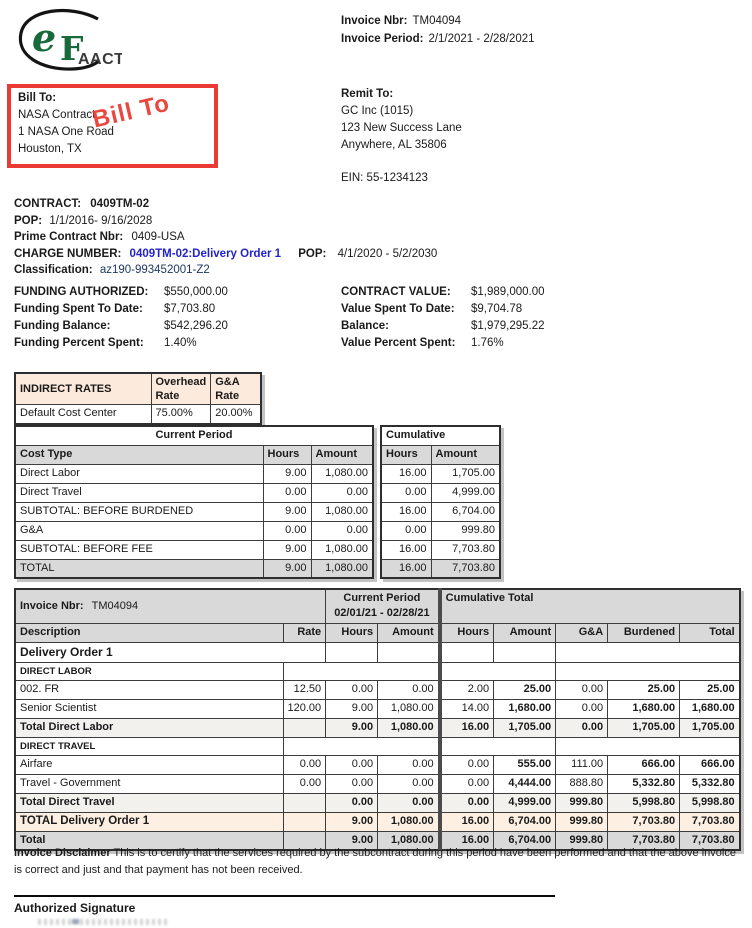 This screenshot has width=752, height=928. What do you see at coordinates (525, 802) in the screenshot?
I see `value-cell: 4,999.00` at bounding box center [525, 802].